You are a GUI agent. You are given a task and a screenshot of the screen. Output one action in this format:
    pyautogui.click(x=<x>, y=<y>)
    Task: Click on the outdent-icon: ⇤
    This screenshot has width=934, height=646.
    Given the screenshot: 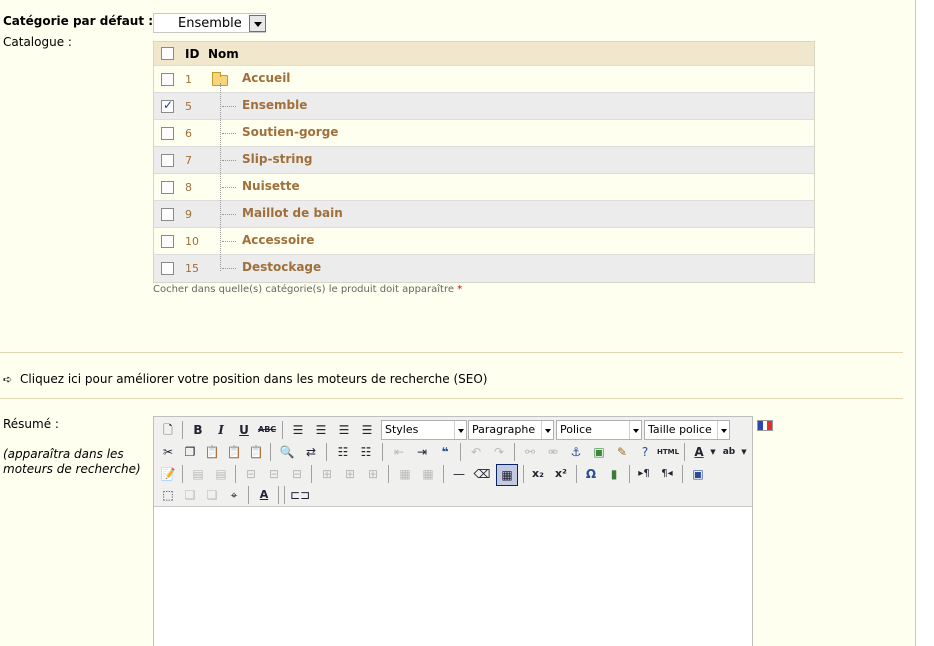 What is the action you would take?
    pyautogui.click(x=399, y=452)
    